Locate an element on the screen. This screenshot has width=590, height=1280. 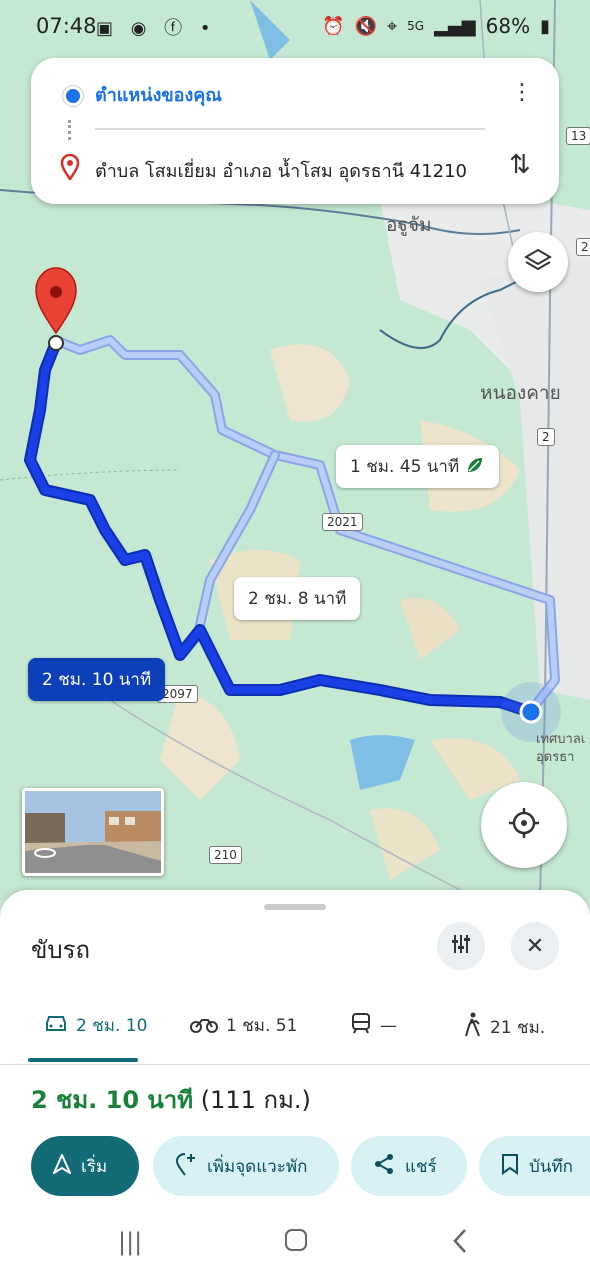
layers-icon is located at coordinates (538, 262).